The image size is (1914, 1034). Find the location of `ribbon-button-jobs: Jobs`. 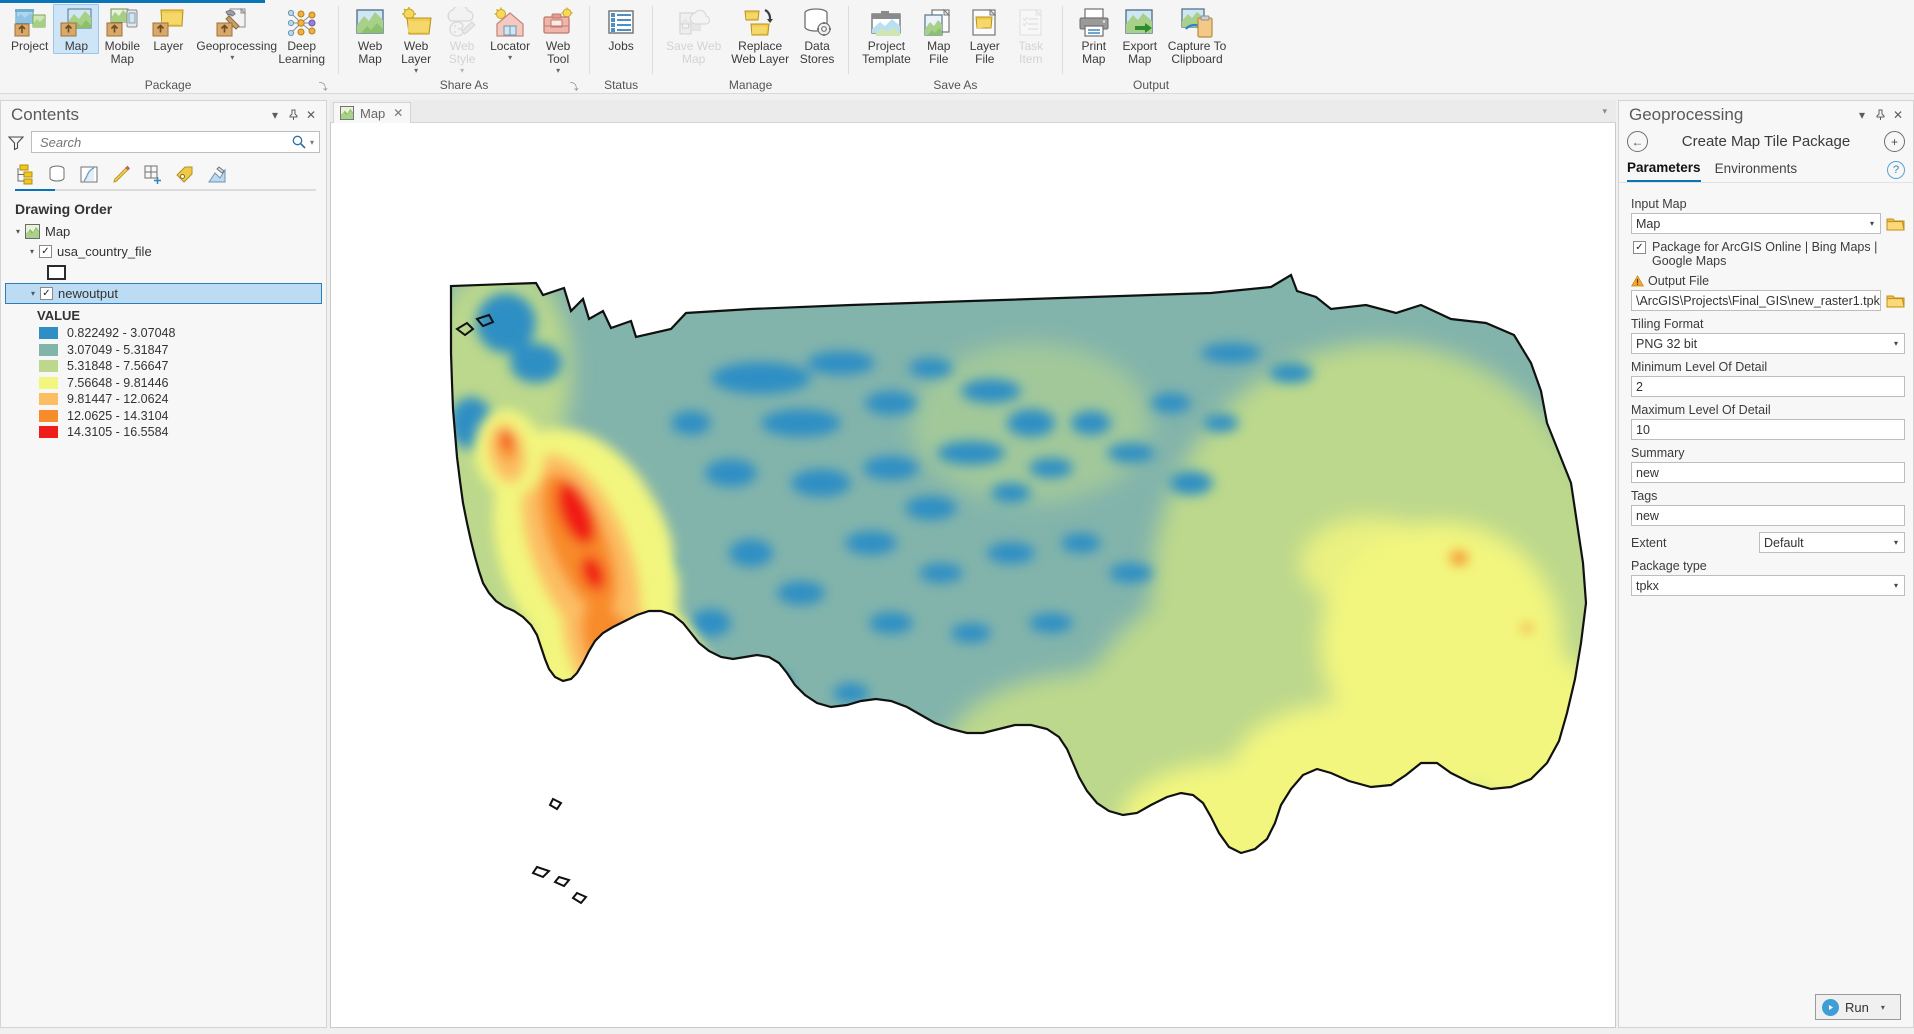

ribbon-button-jobs: Jobs is located at coordinates (621, 29).